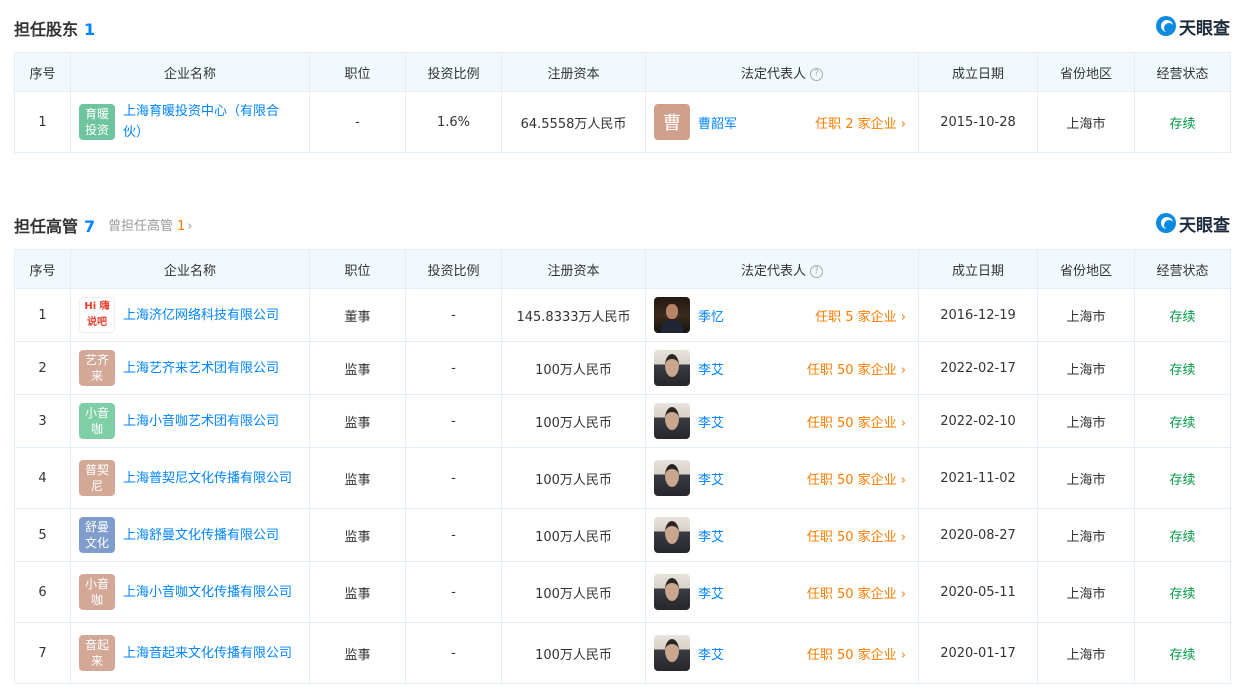  I want to click on company-logo: 音起来, so click(97, 653).